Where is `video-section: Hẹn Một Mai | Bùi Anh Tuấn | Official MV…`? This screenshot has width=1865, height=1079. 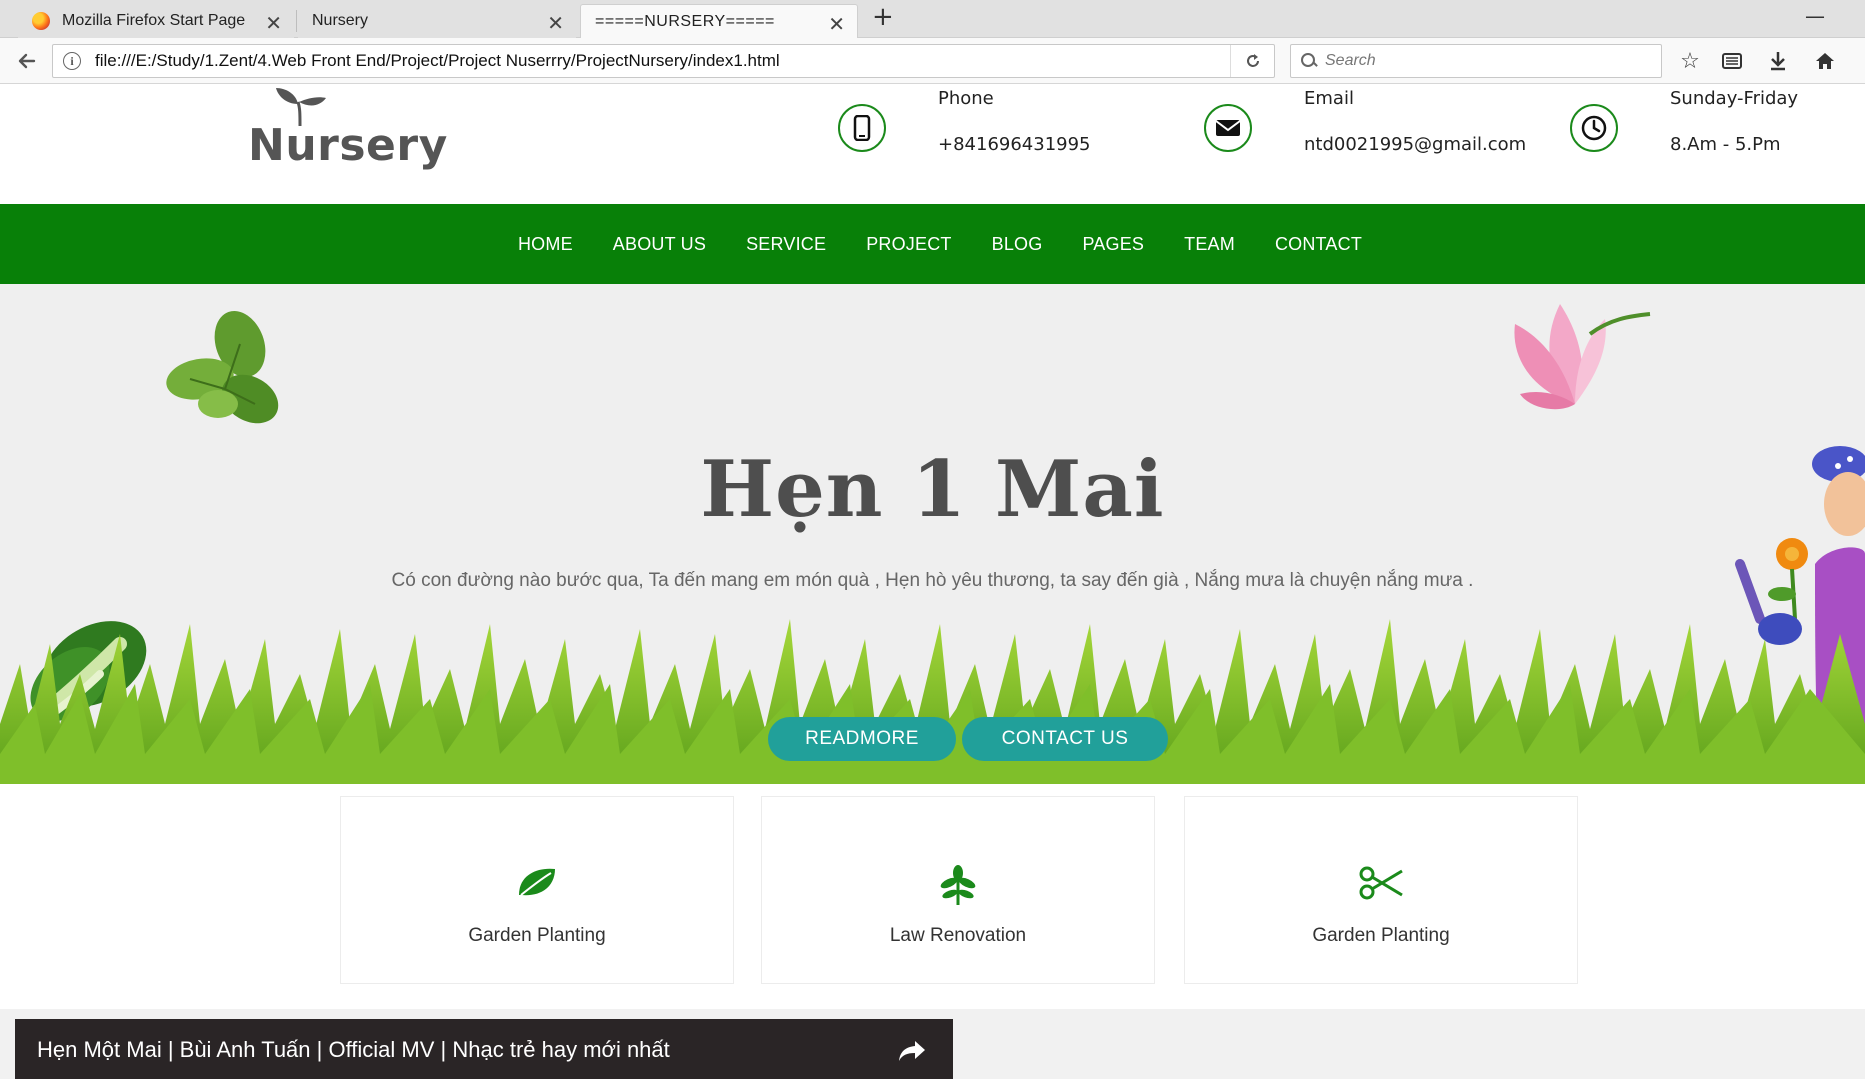 video-section: Hẹn Một Mai | Bùi Anh Tuấn | Official MV… is located at coordinates (932, 1044).